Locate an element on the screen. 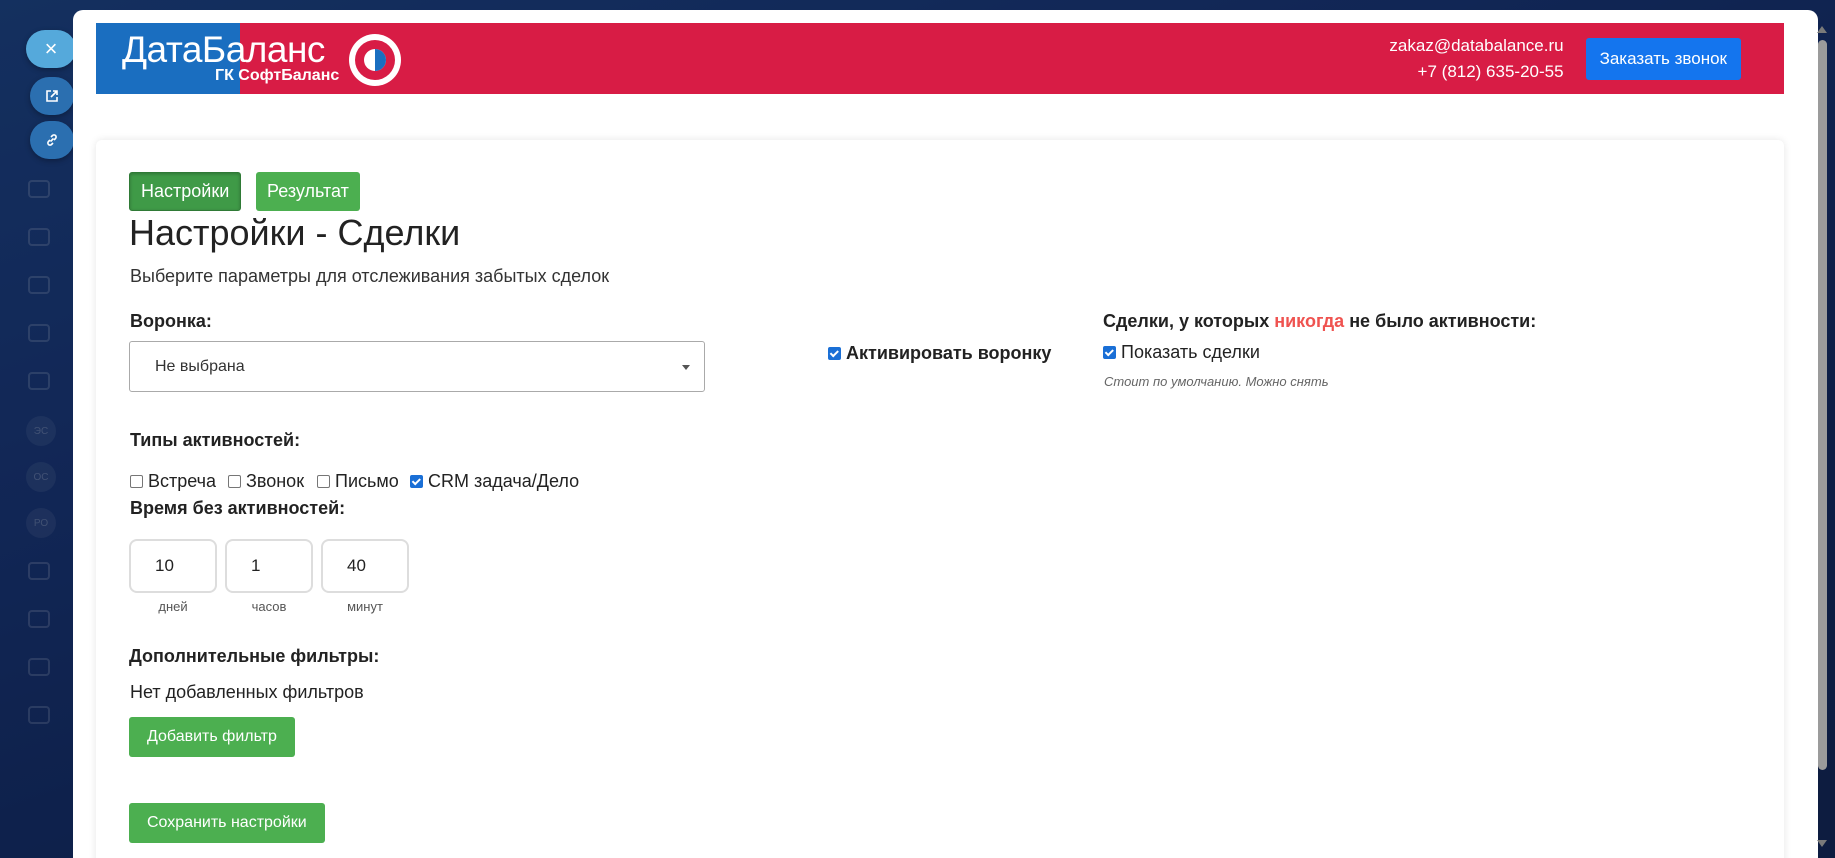  tab-settings: Настройки is located at coordinates (185, 191).